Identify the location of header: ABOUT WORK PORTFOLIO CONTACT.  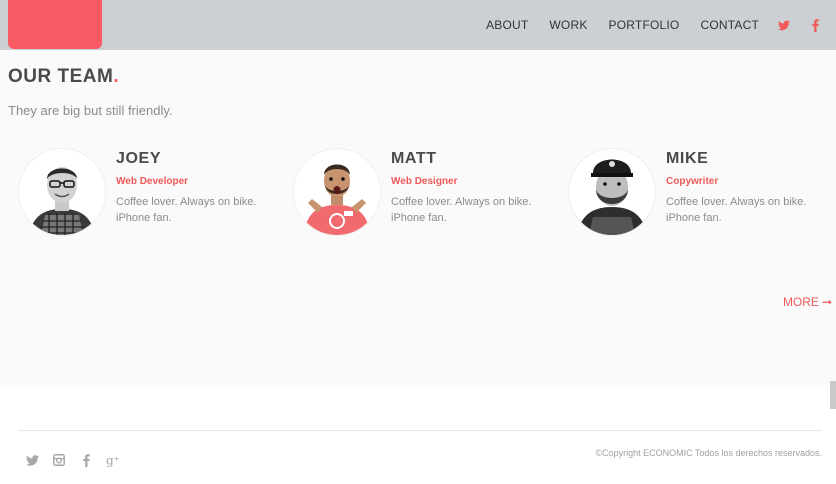
(418, 25).